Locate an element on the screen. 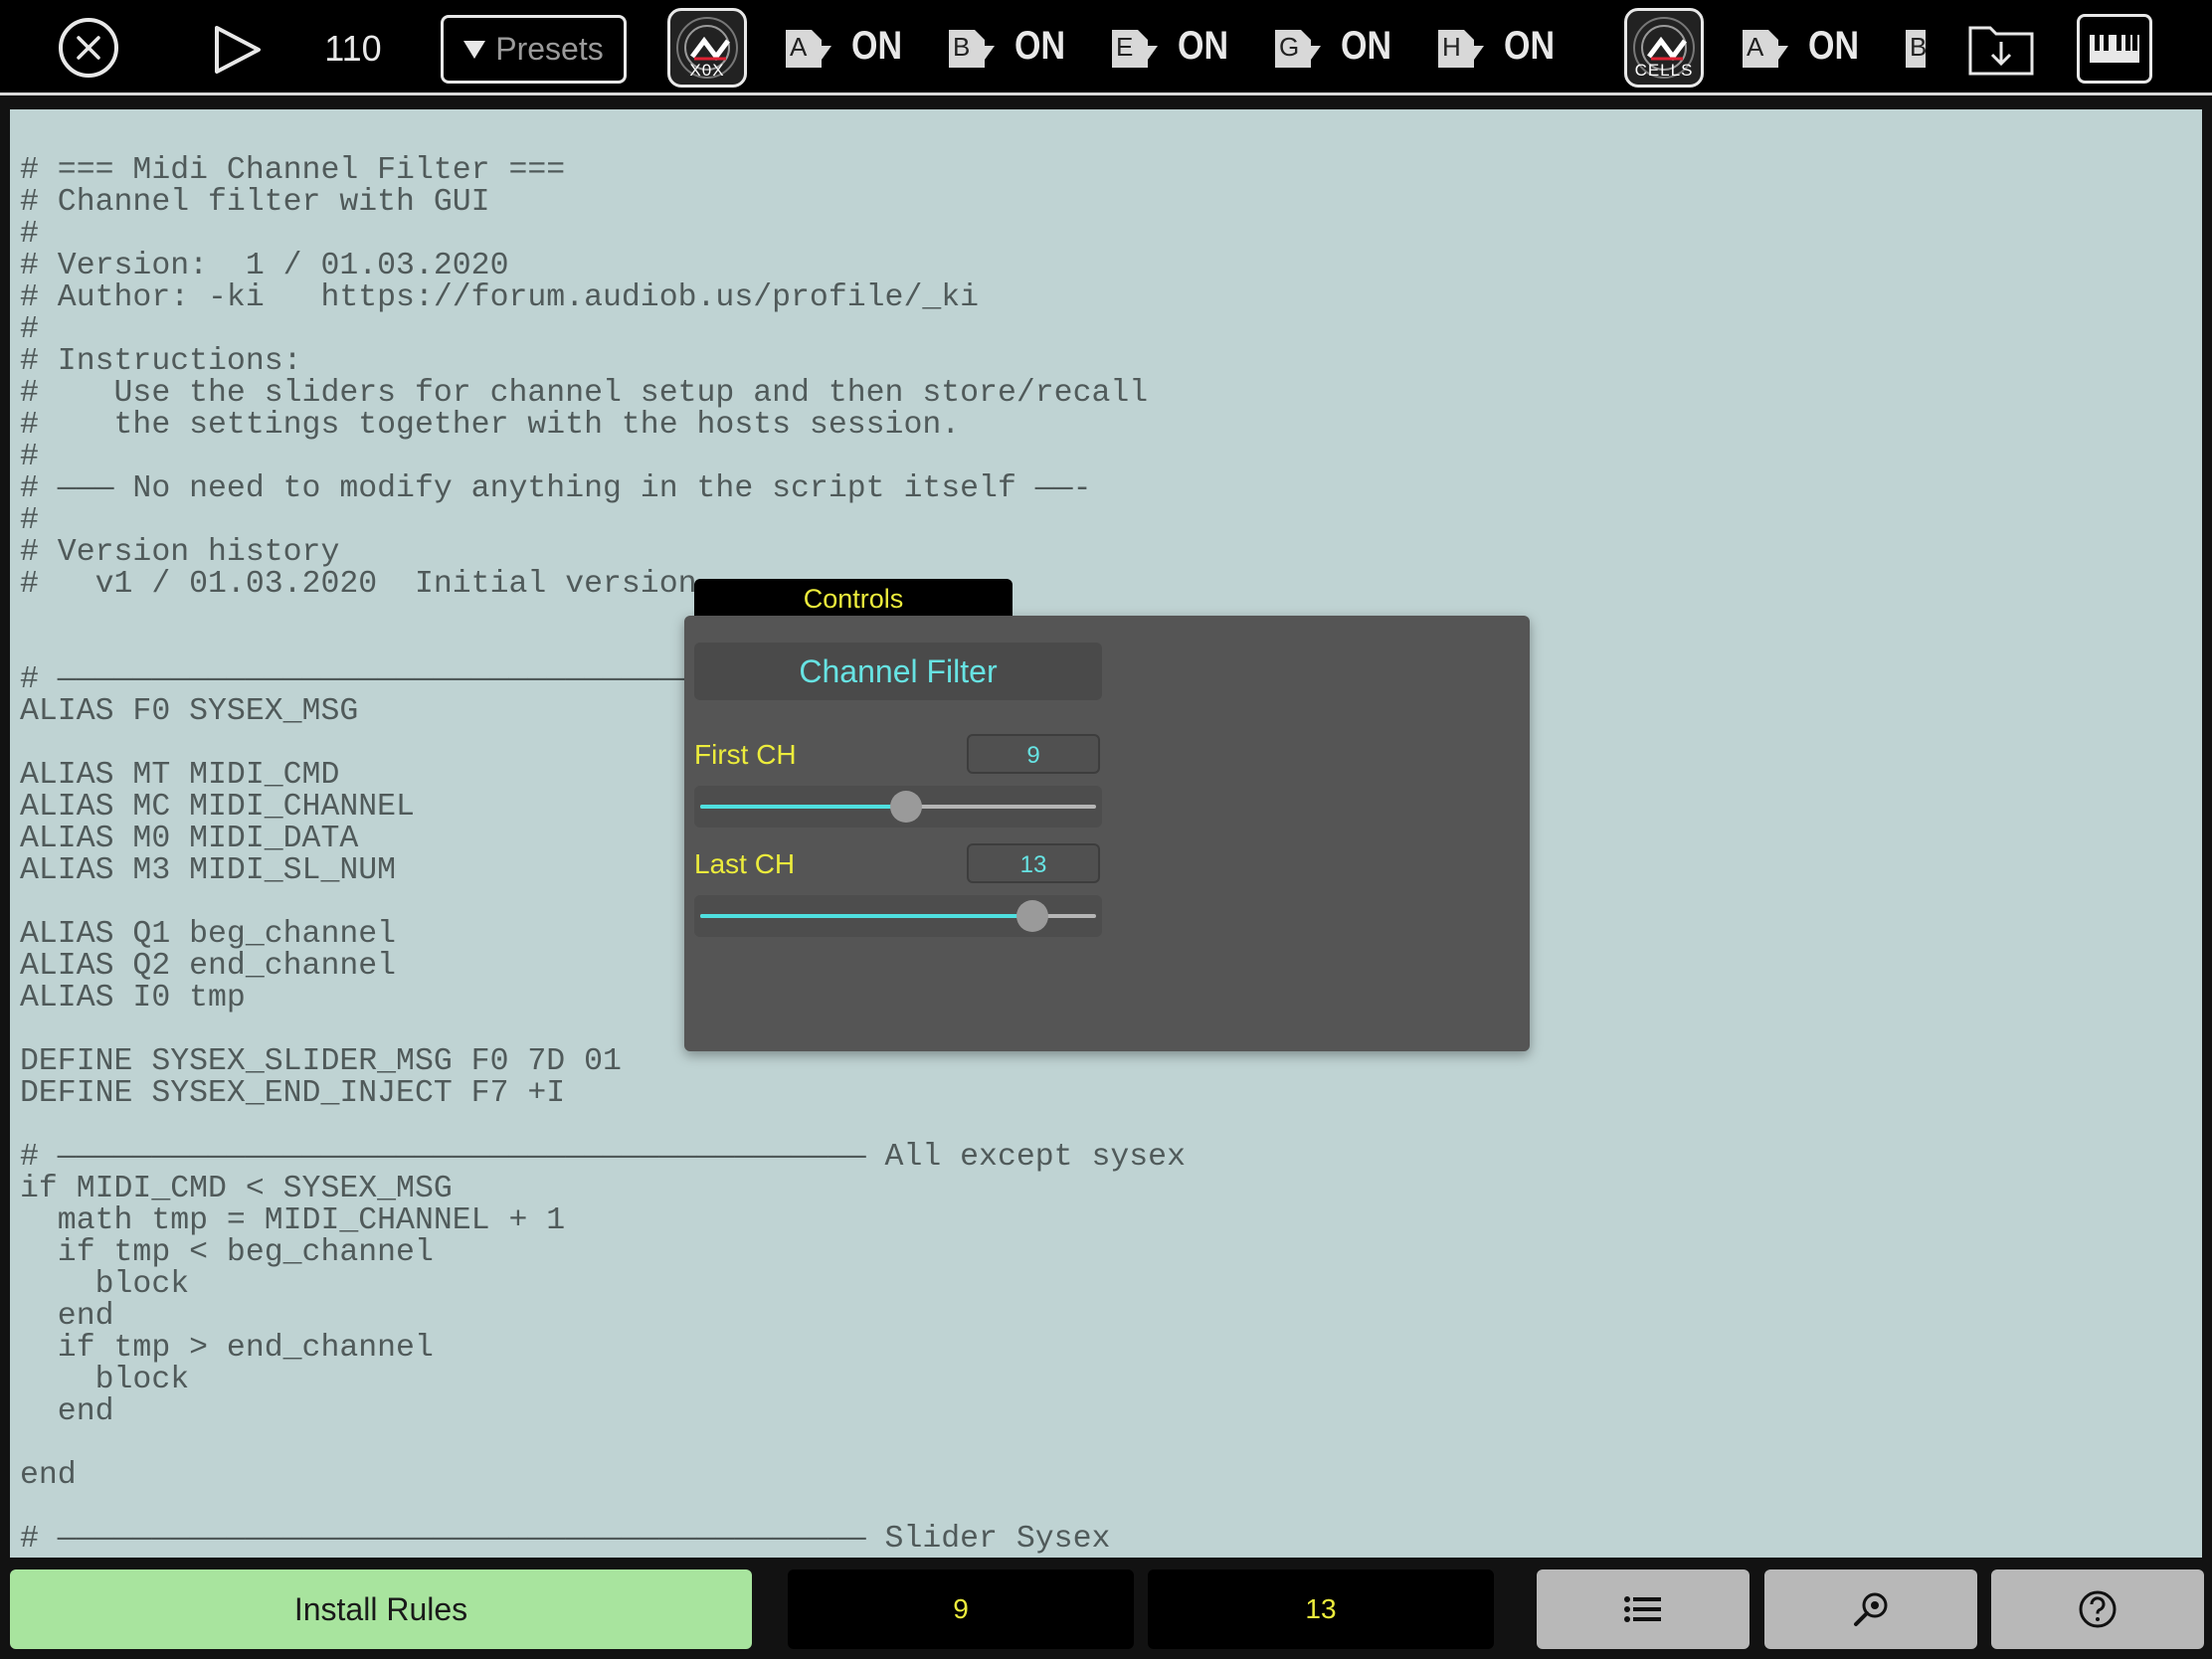 The height and width of the screenshot is (1659, 2212). svg-text: E is located at coordinates (1124, 47).